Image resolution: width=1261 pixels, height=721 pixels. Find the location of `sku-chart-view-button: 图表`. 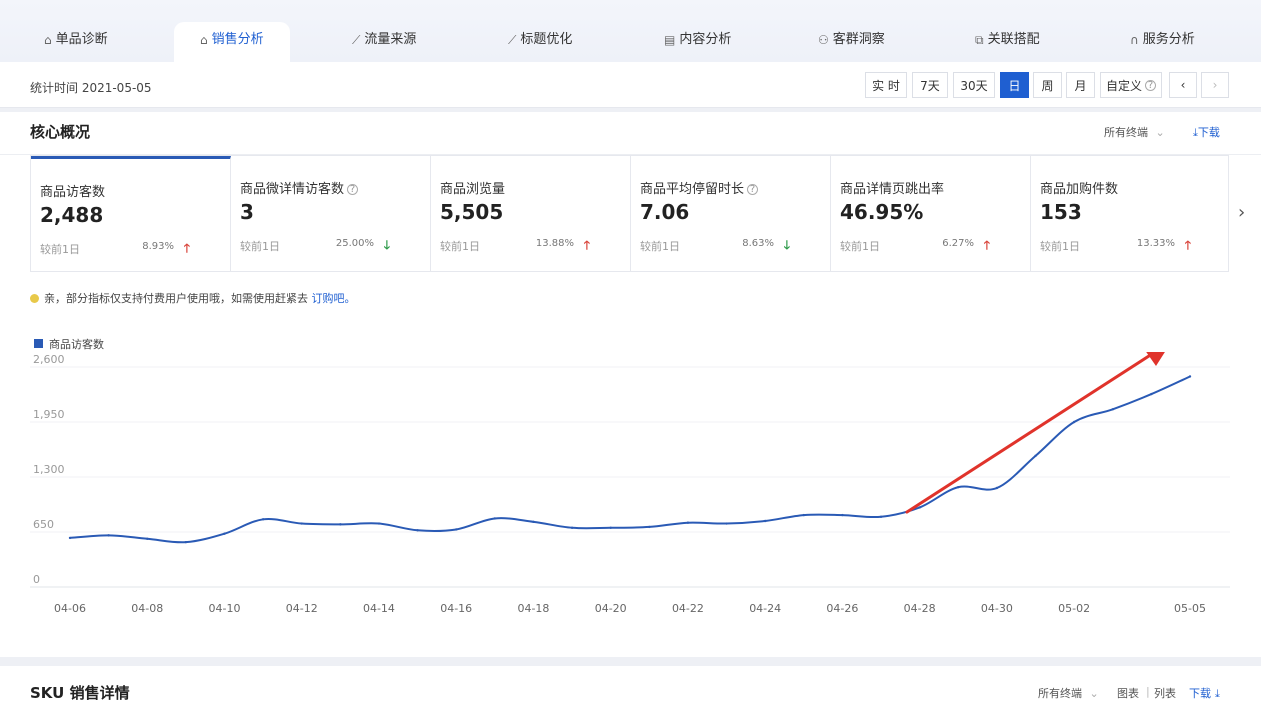

sku-chart-view-button: 图表 is located at coordinates (1128, 693).